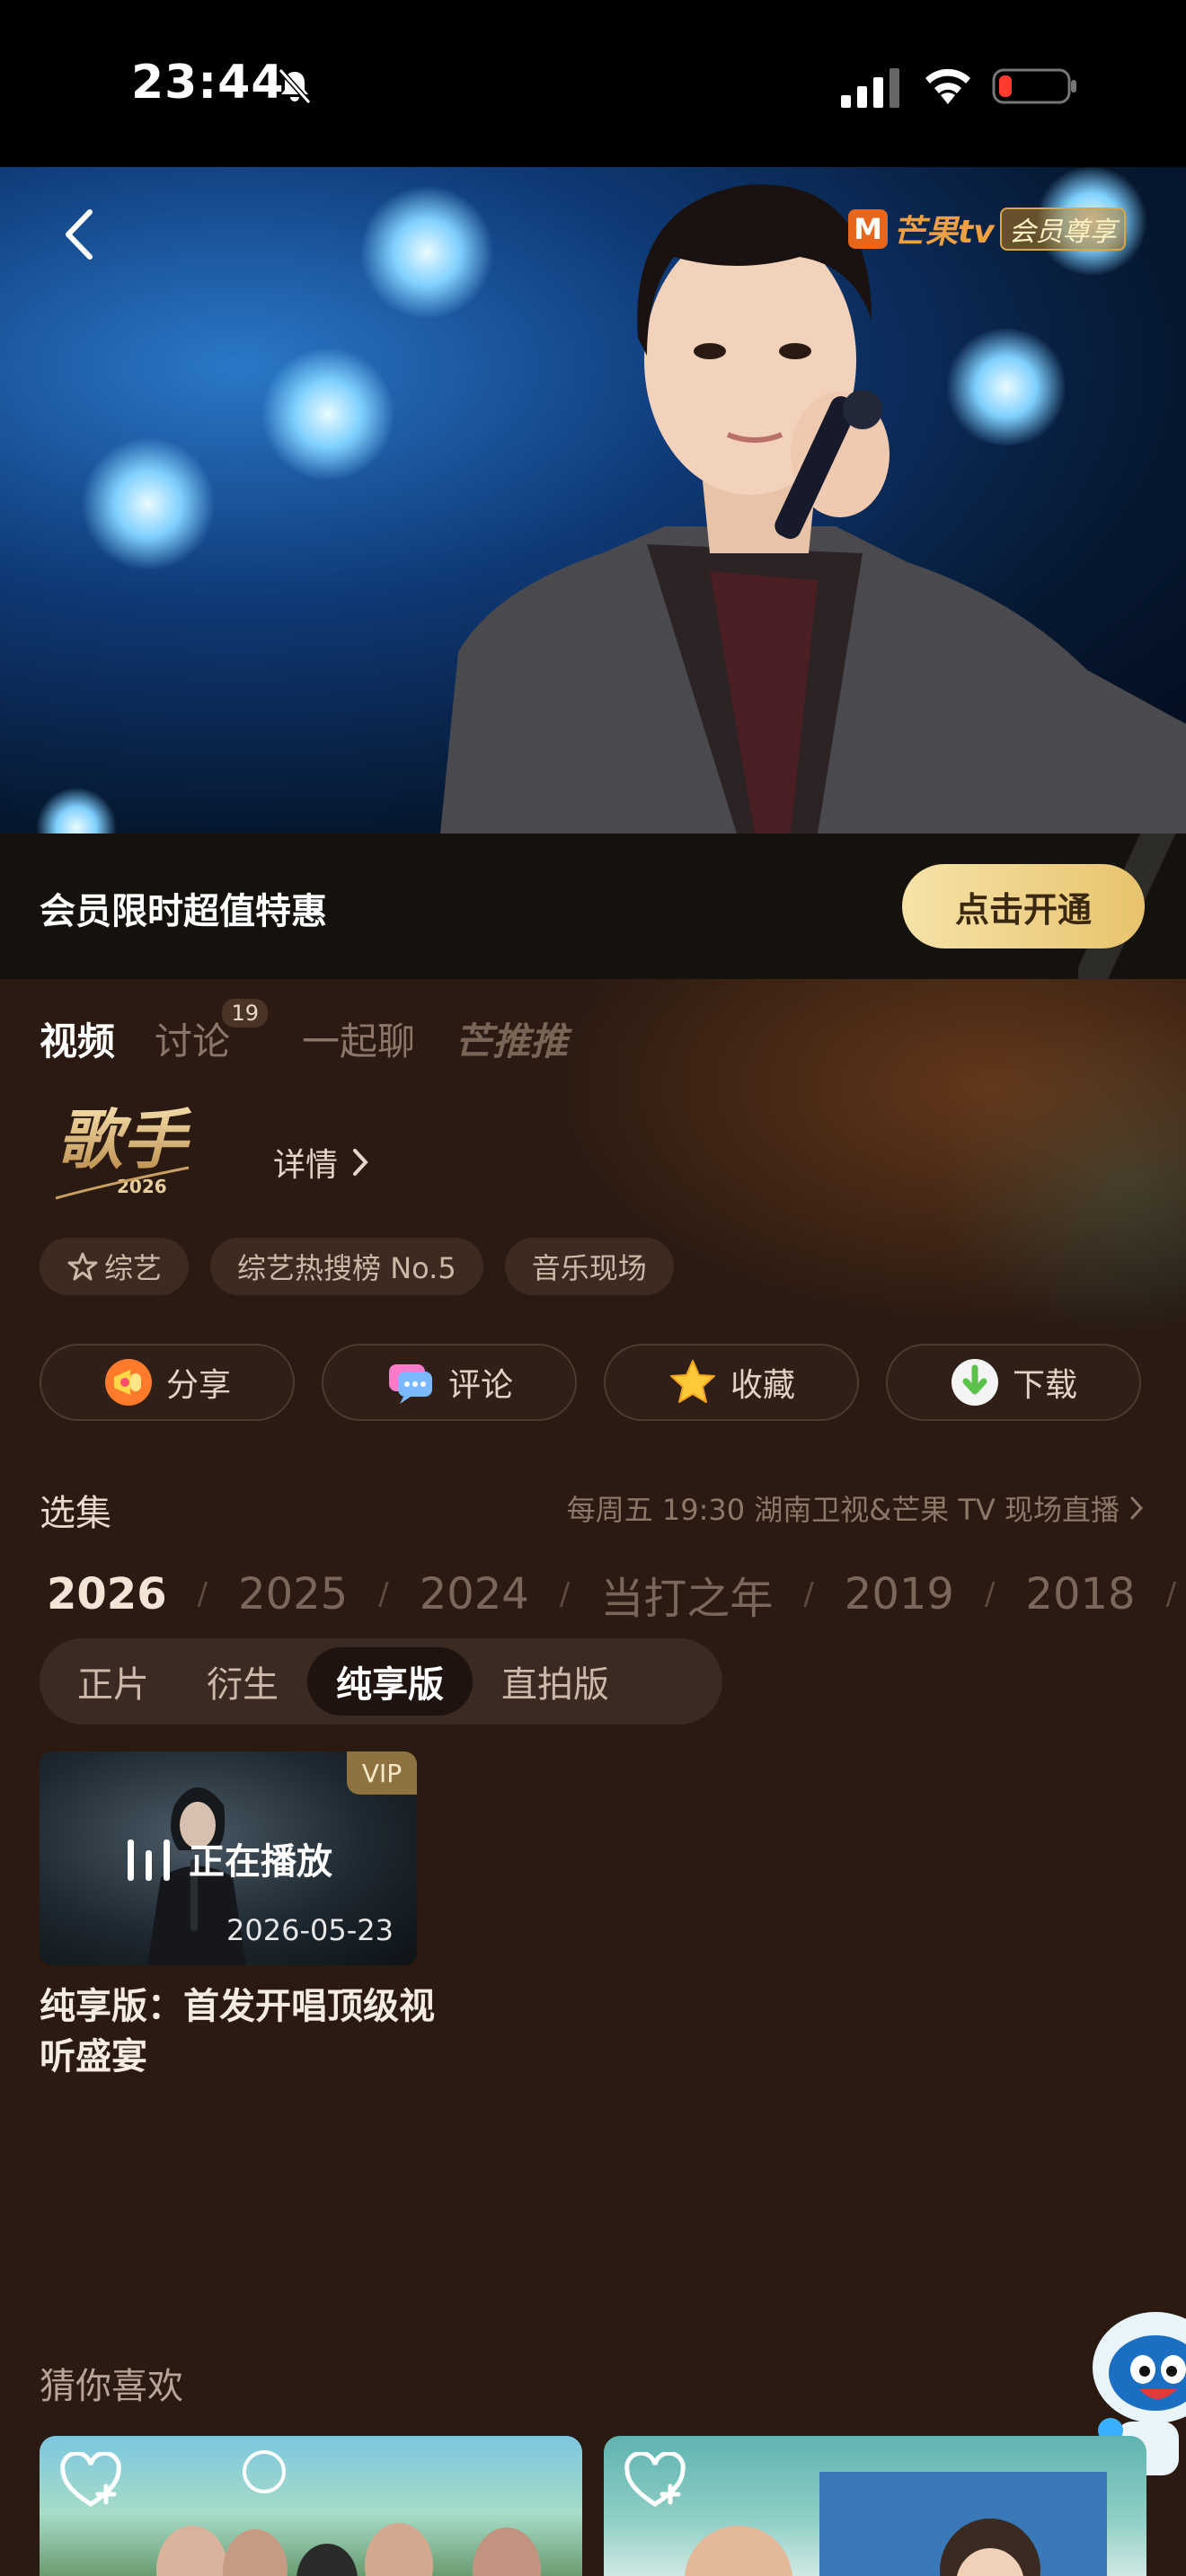 The height and width of the screenshot is (2576, 1186). I want to click on season-2026: 2026, so click(107, 1594).